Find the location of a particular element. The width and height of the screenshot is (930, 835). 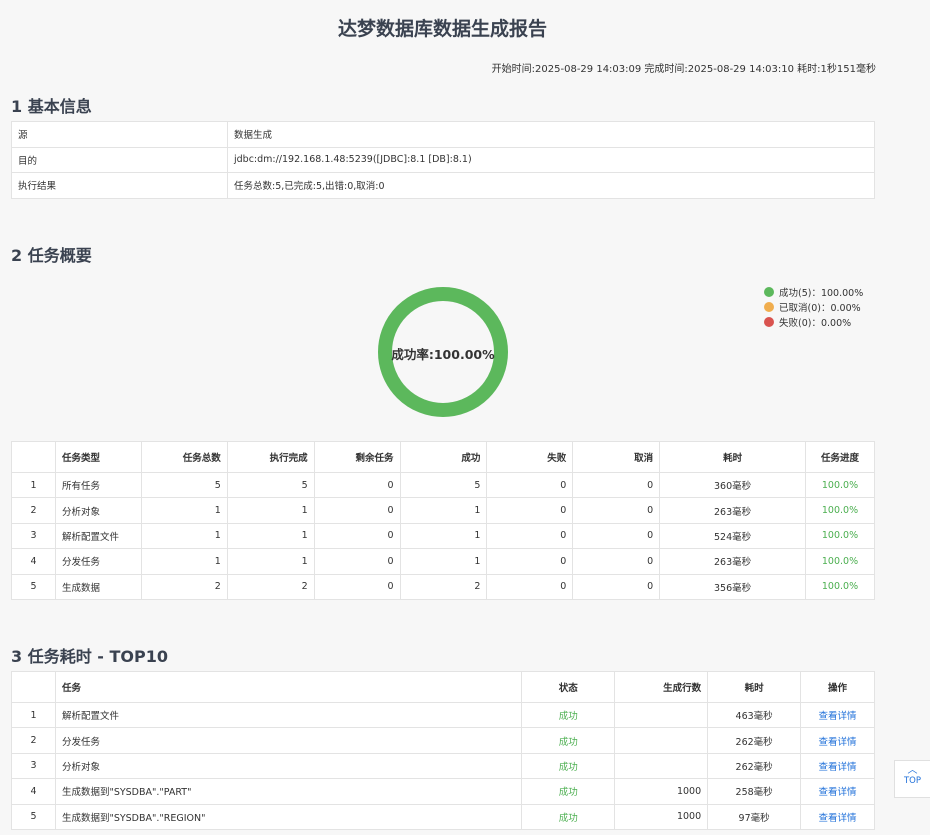

table-cell: 所有任务 is located at coordinates (98, 485).